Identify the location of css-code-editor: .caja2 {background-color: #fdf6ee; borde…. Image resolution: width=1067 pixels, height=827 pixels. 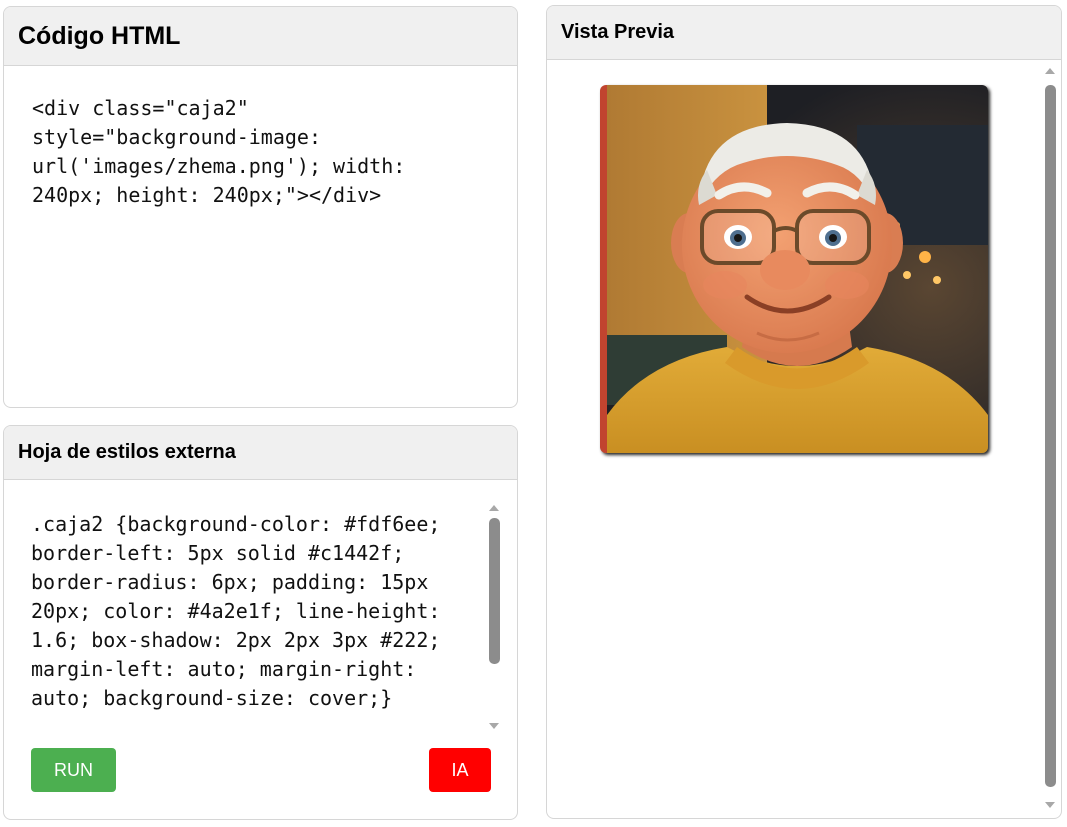
(260, 608).